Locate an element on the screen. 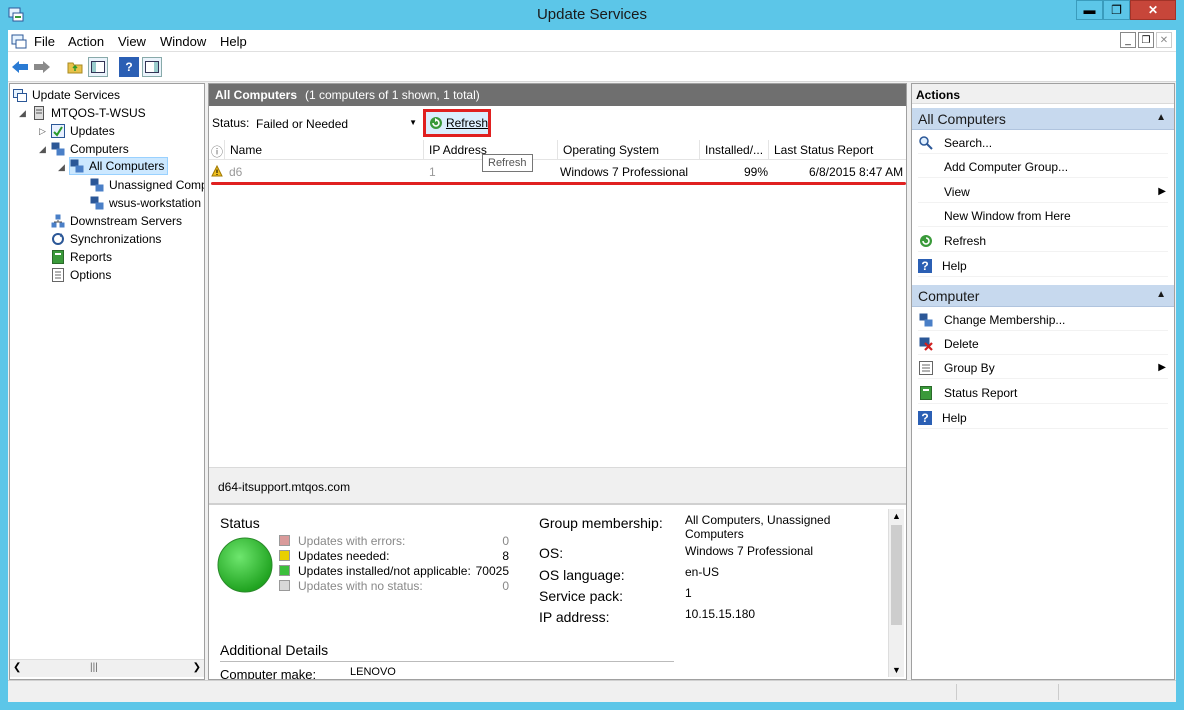 The height and width of the screenshot is (710, 1184). tree-item-wsus-workstation: wsus-workstation is located at coordinates (145, 203).